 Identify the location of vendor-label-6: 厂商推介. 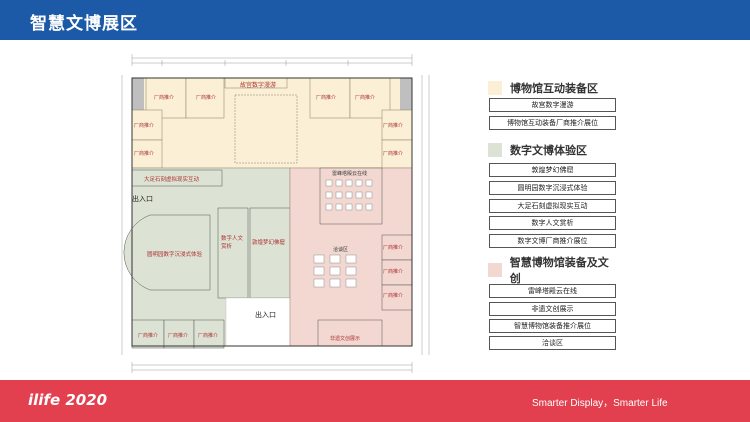
(144, 154).